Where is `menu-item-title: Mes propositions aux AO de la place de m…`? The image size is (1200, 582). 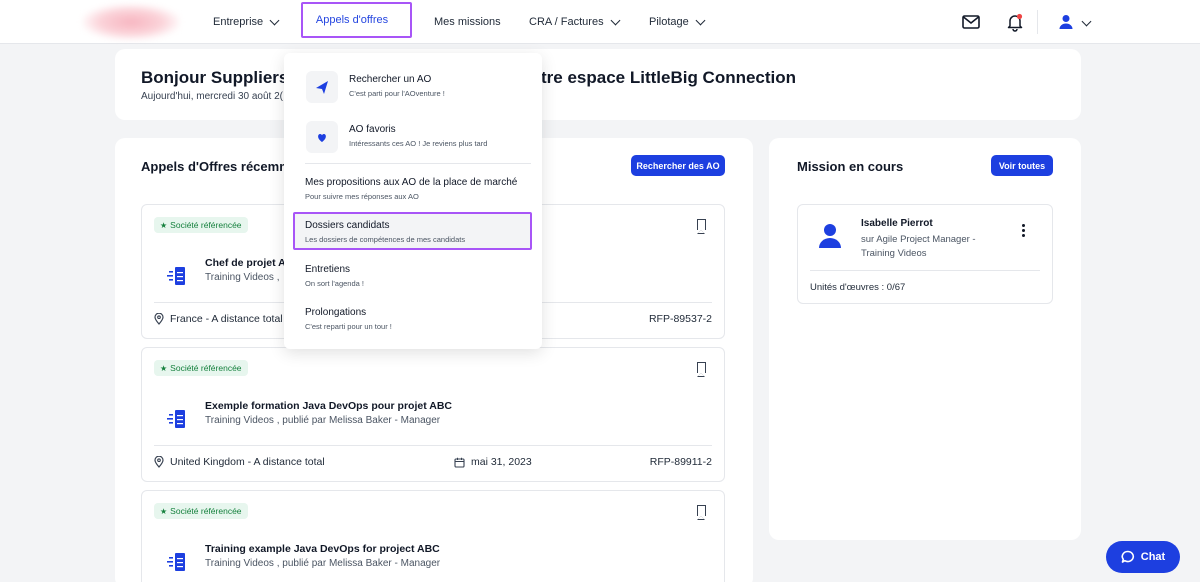
menu-item-title: Mes propositions aux AO de la place de m… is located at coordinates (411, 182).